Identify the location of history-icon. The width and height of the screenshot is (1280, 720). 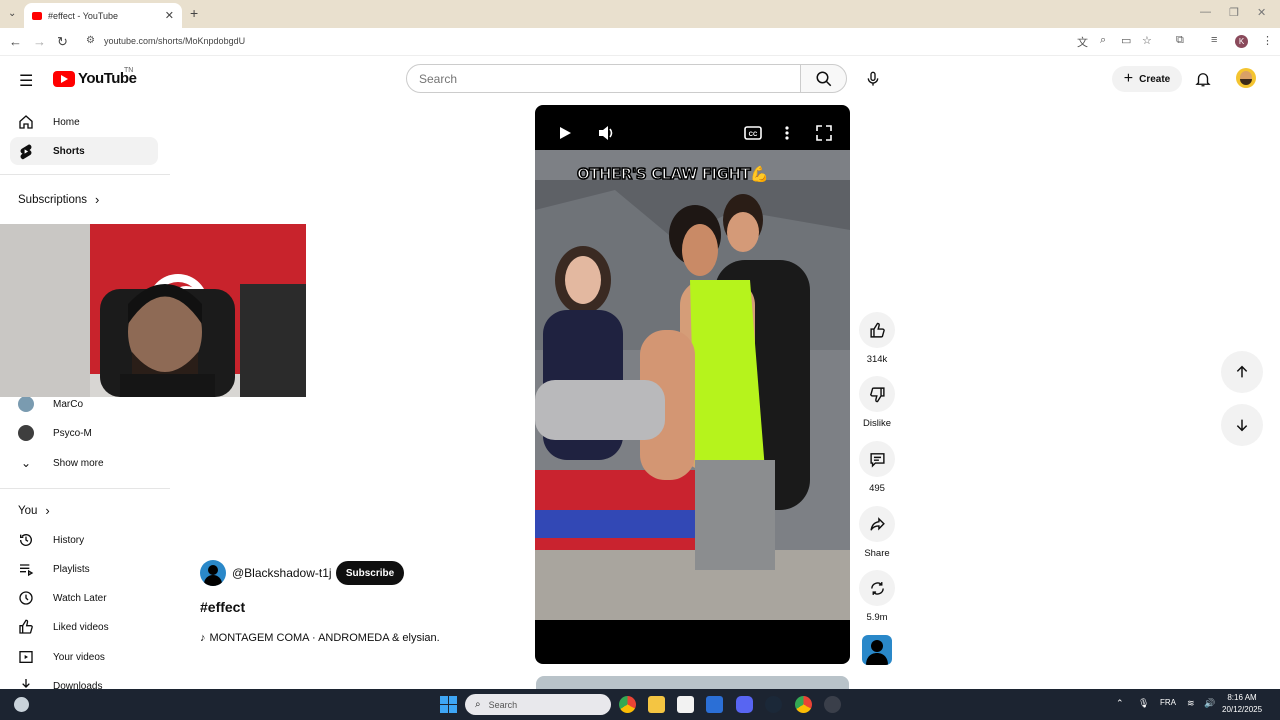
(26, 540).